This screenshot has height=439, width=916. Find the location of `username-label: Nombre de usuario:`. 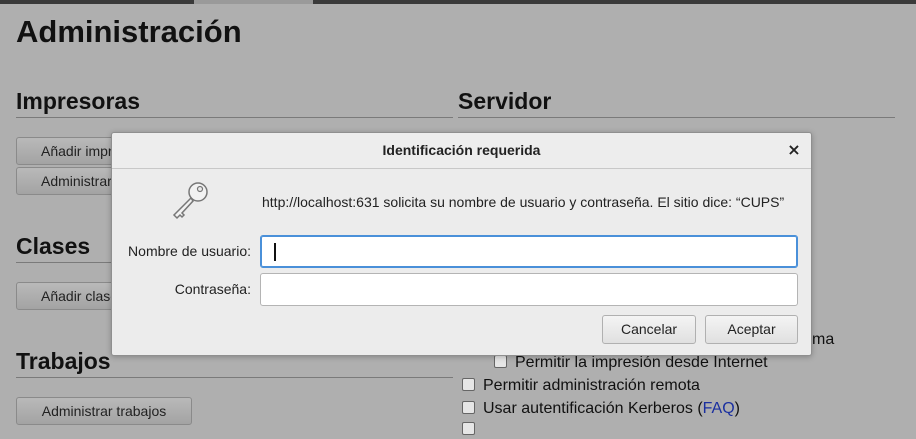

username-label: Nombre de usuario: is located at coordinates (189, 251).